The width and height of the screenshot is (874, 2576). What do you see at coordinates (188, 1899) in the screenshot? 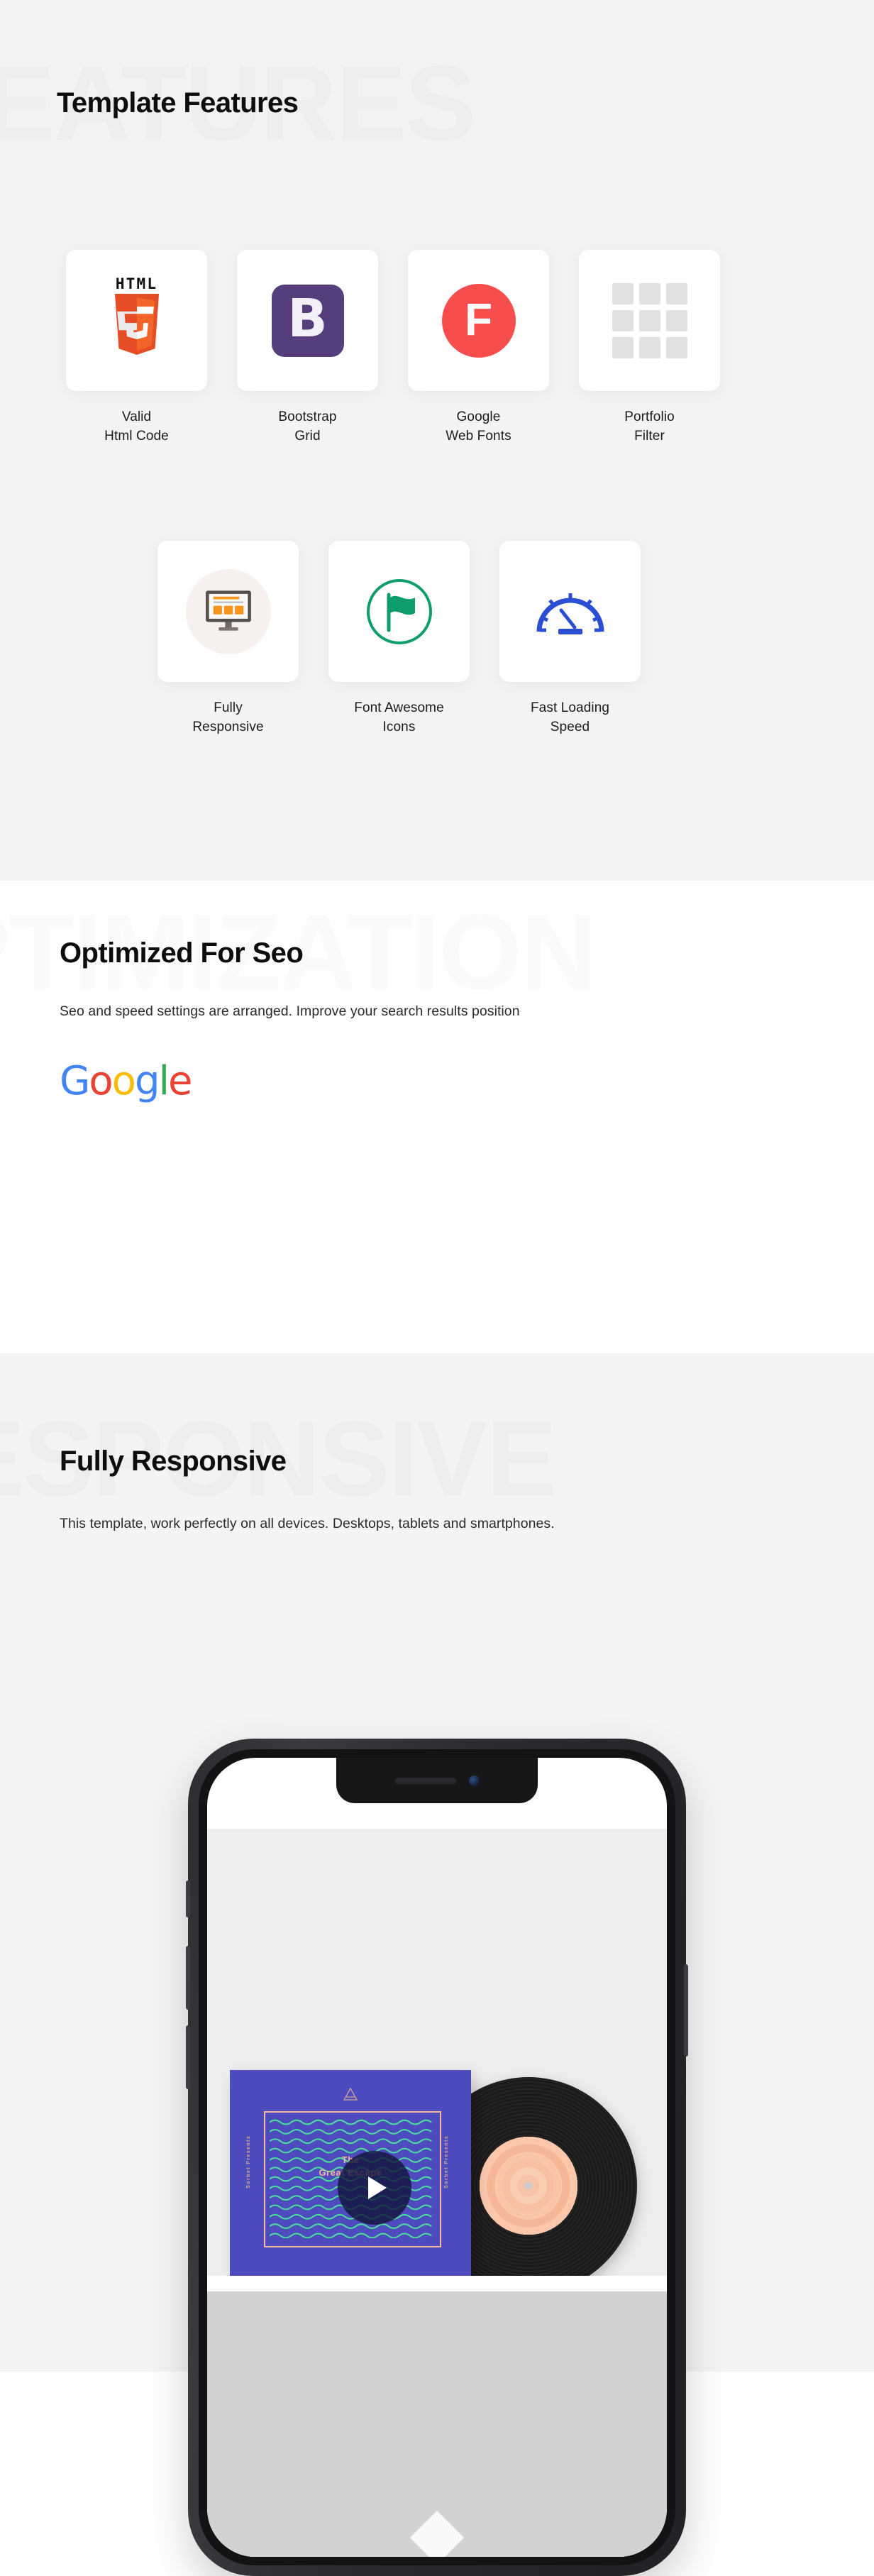
I see `phone-mute-switch` at bounding box center [188, 1899].